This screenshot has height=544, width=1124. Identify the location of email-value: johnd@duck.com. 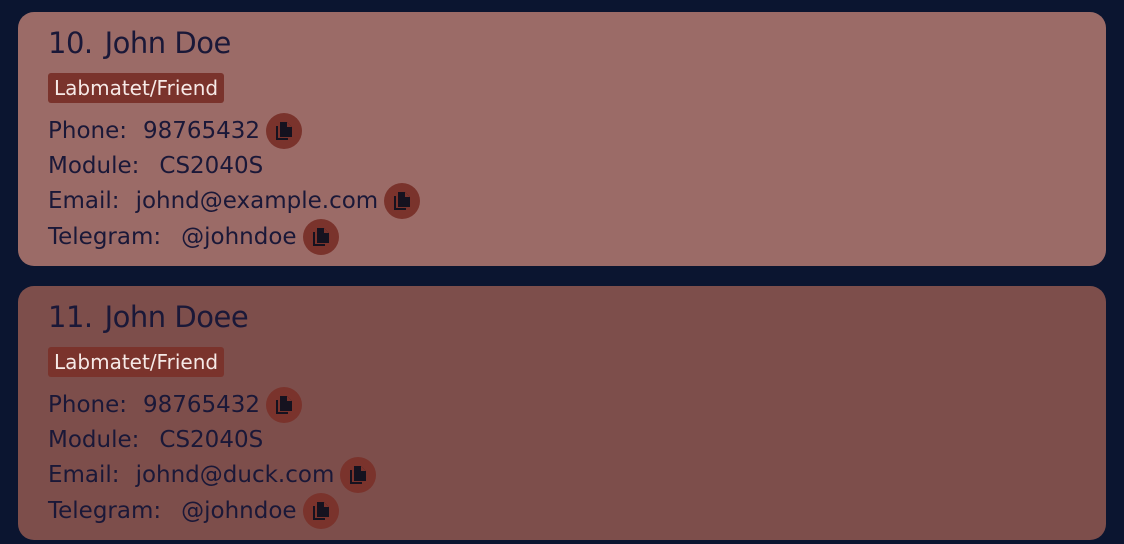
(235, 475).